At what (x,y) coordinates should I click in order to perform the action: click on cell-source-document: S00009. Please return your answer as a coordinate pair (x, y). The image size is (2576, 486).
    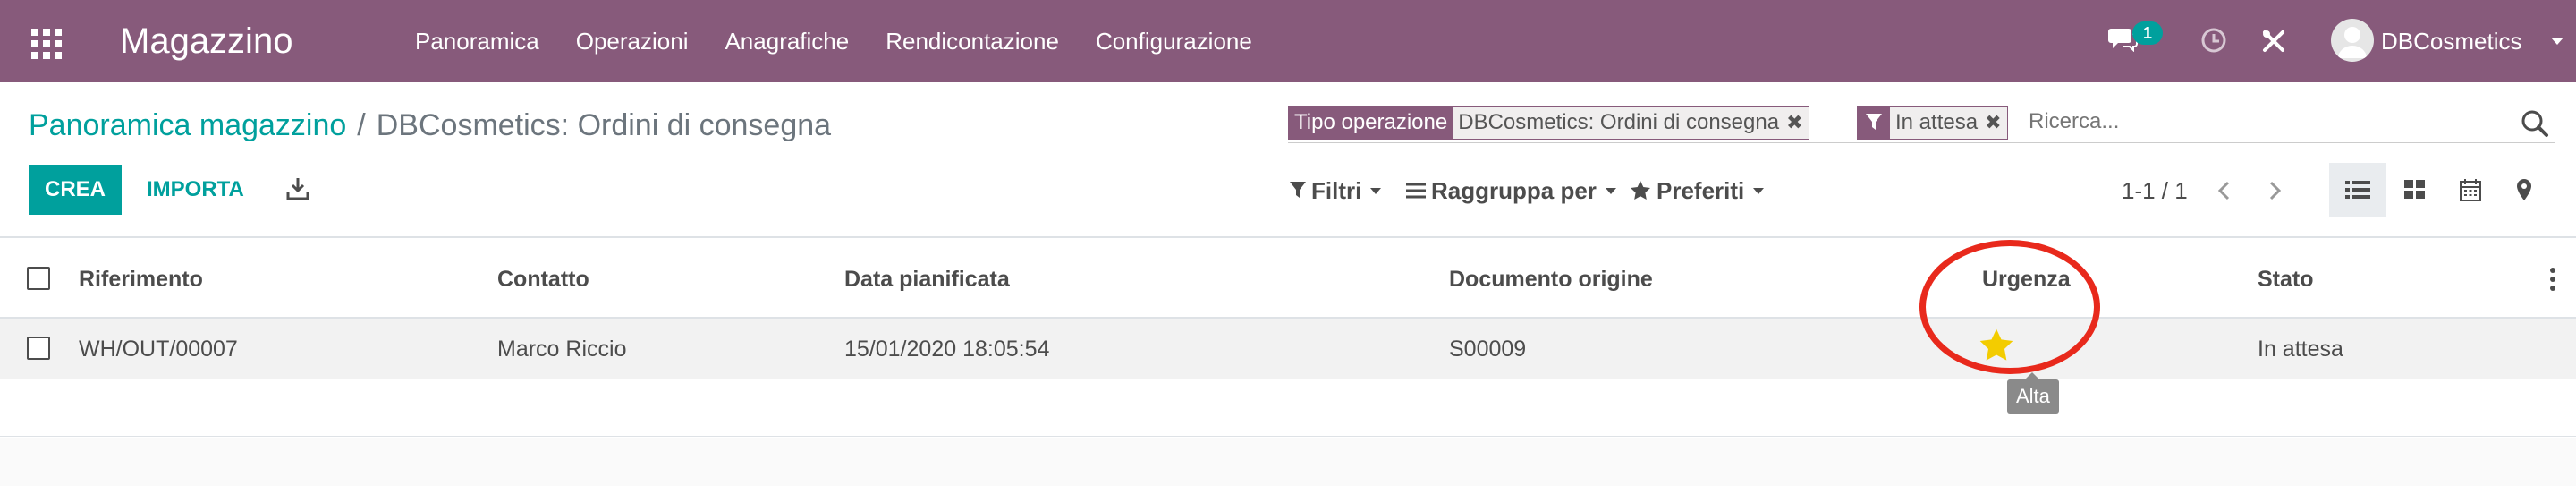
    Looking at the image, I should click on (1488, 350).